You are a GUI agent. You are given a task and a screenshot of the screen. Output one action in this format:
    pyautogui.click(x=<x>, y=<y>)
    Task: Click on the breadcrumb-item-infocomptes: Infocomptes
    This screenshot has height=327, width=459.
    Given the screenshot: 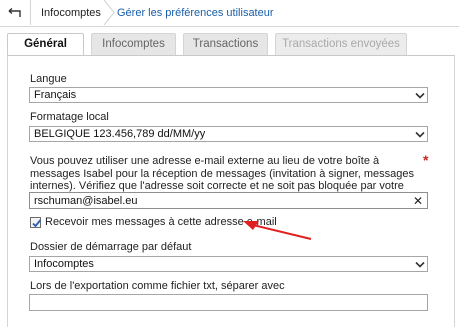 What is the action you would take?
    pyautogui.click(x=71, y=13)
    